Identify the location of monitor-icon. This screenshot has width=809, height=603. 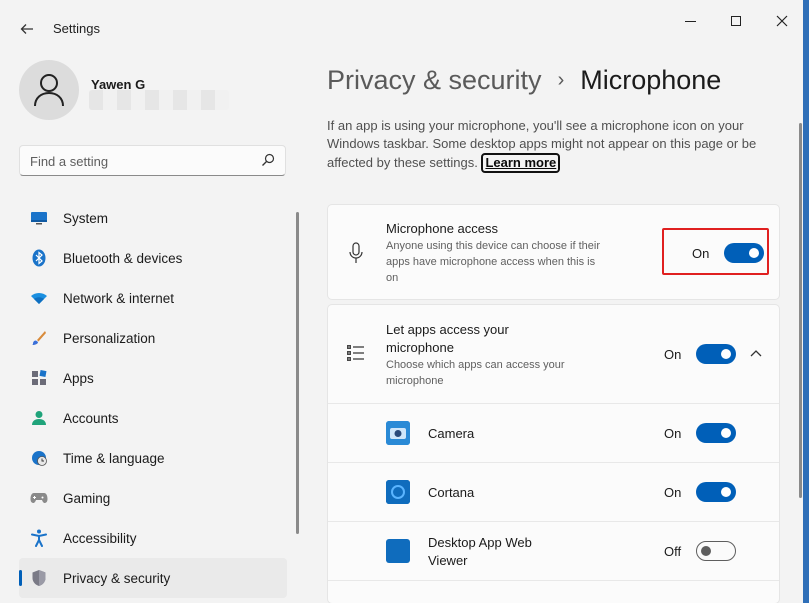
(39, 218).